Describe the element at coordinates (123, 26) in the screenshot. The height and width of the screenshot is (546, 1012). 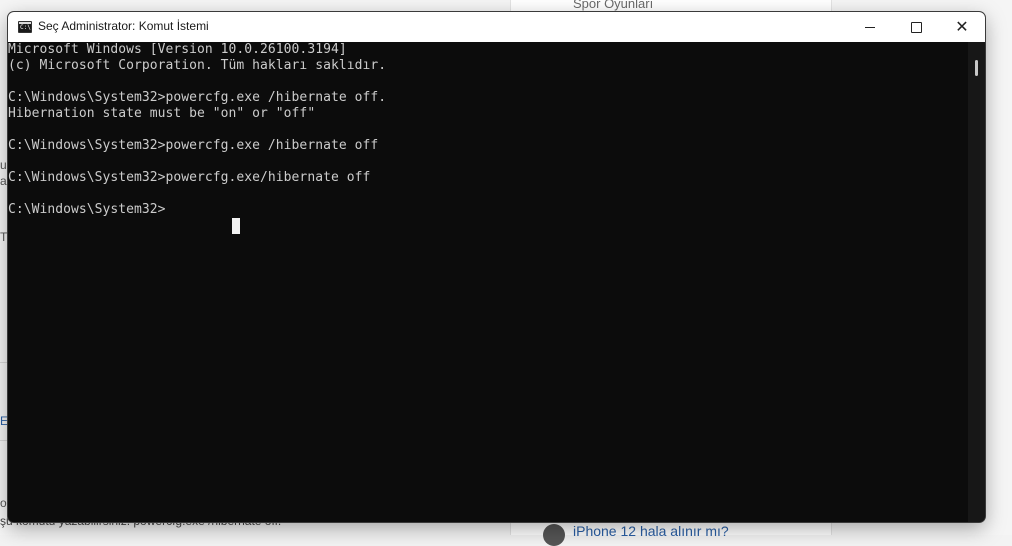
I see `window-title: Seç Administrator: Komut İstemi` at that location.